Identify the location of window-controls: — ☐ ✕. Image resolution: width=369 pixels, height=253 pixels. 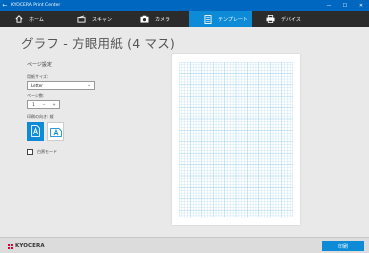
(345, 6).